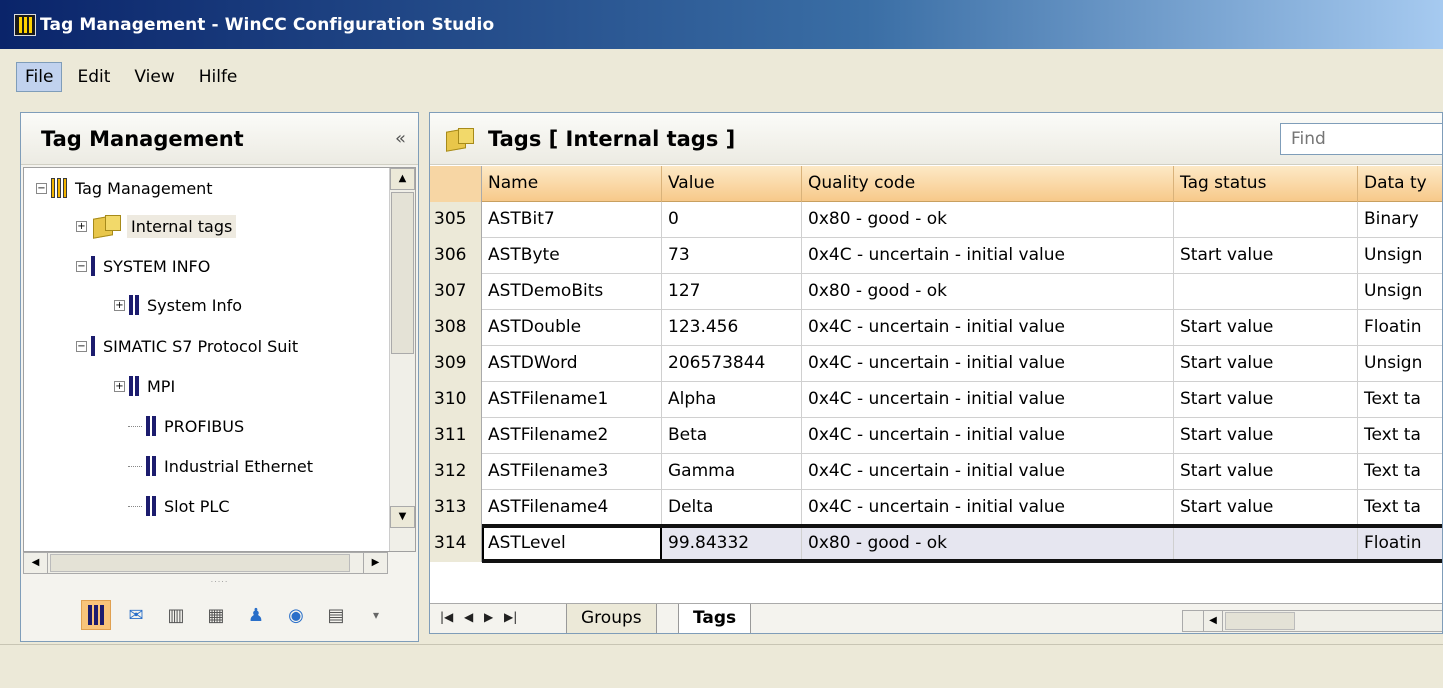 This screenshot has width=1443, height=688. Describe the element at coordinates (732, 544) in the screenshot. I see `cell-value: 99.84332` at that location.